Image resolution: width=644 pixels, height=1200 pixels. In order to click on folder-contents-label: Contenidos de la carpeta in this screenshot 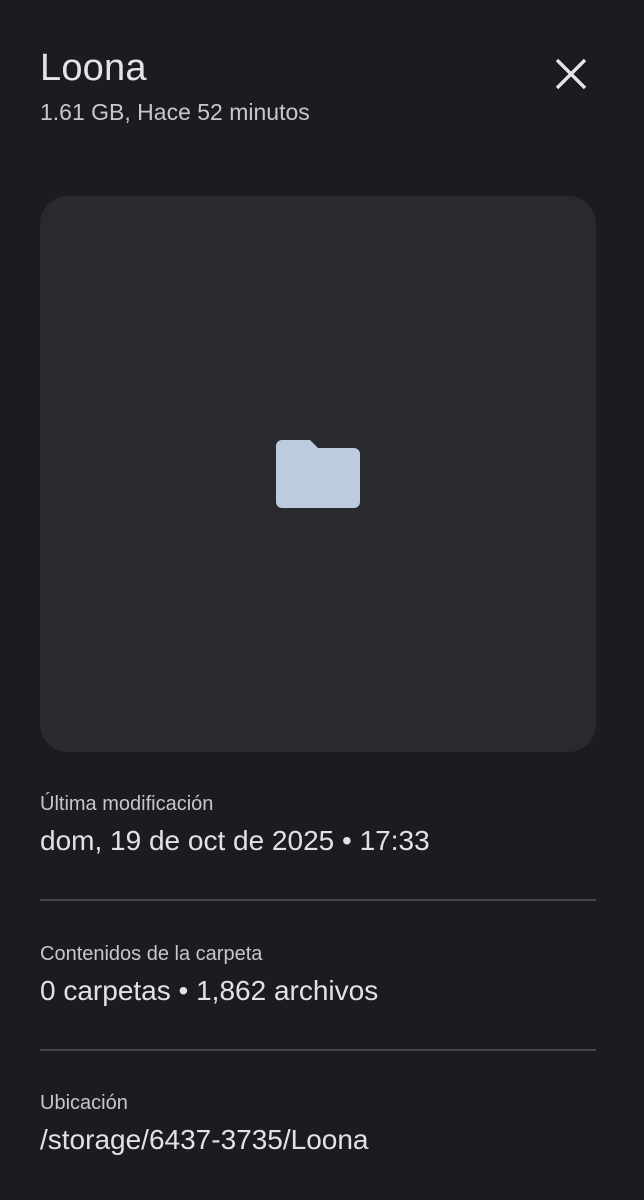, I will do `click(151, 954)`.